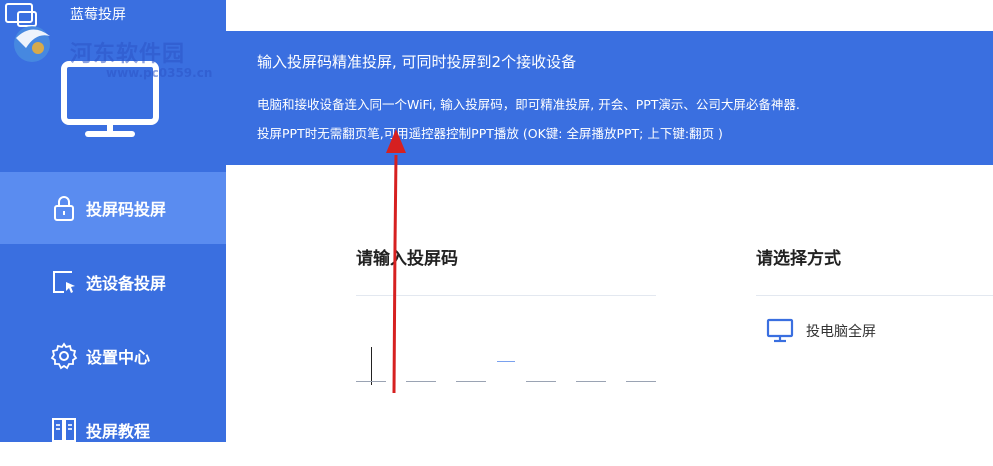 The image size is (993, 466). What do you see at coordinates (371, 366) in the screenshot?
I see `text-caret` at bounding box center [371, 366].